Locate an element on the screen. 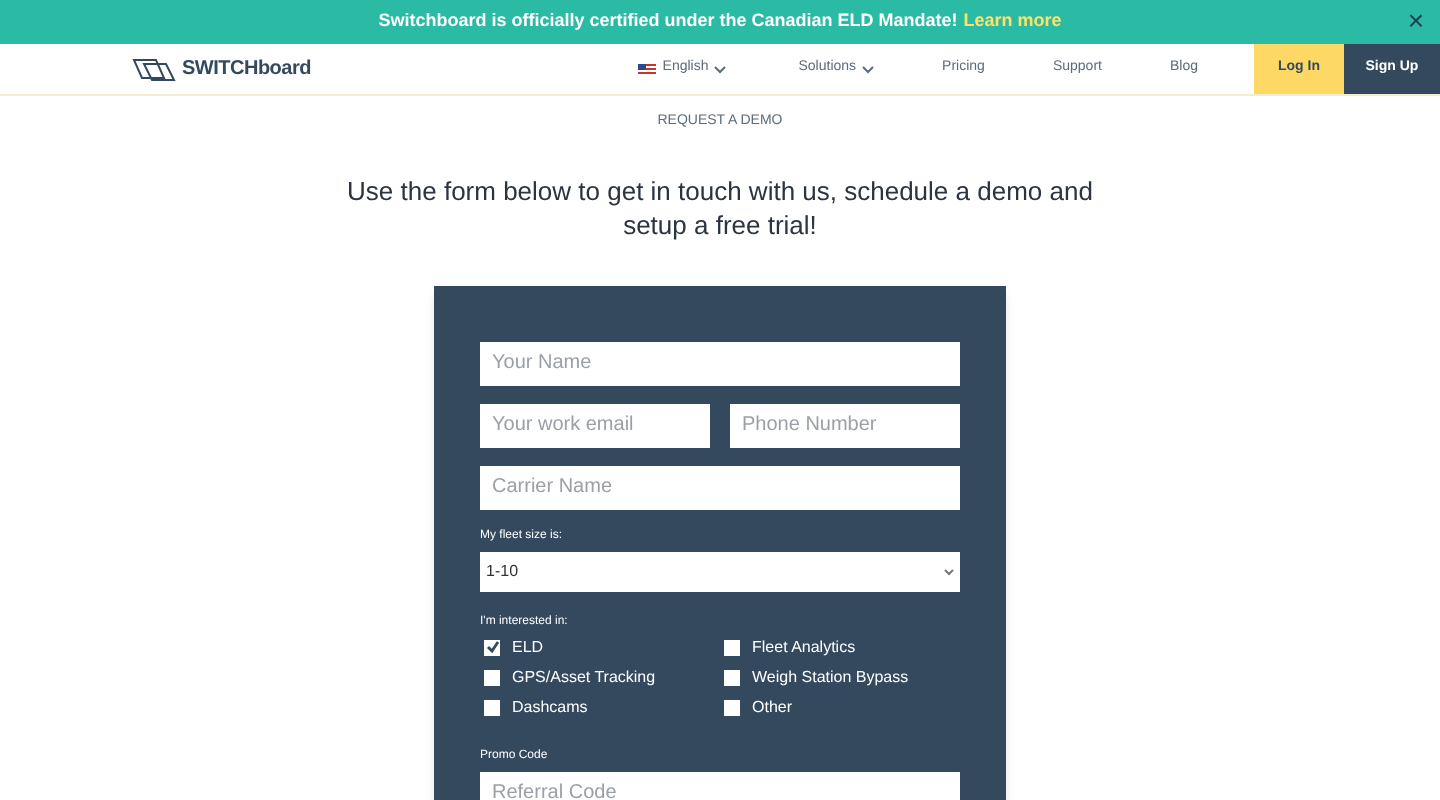 This screenshot has width=1440, height=800. name-field: Your Name is located at coordinates (720, 363).